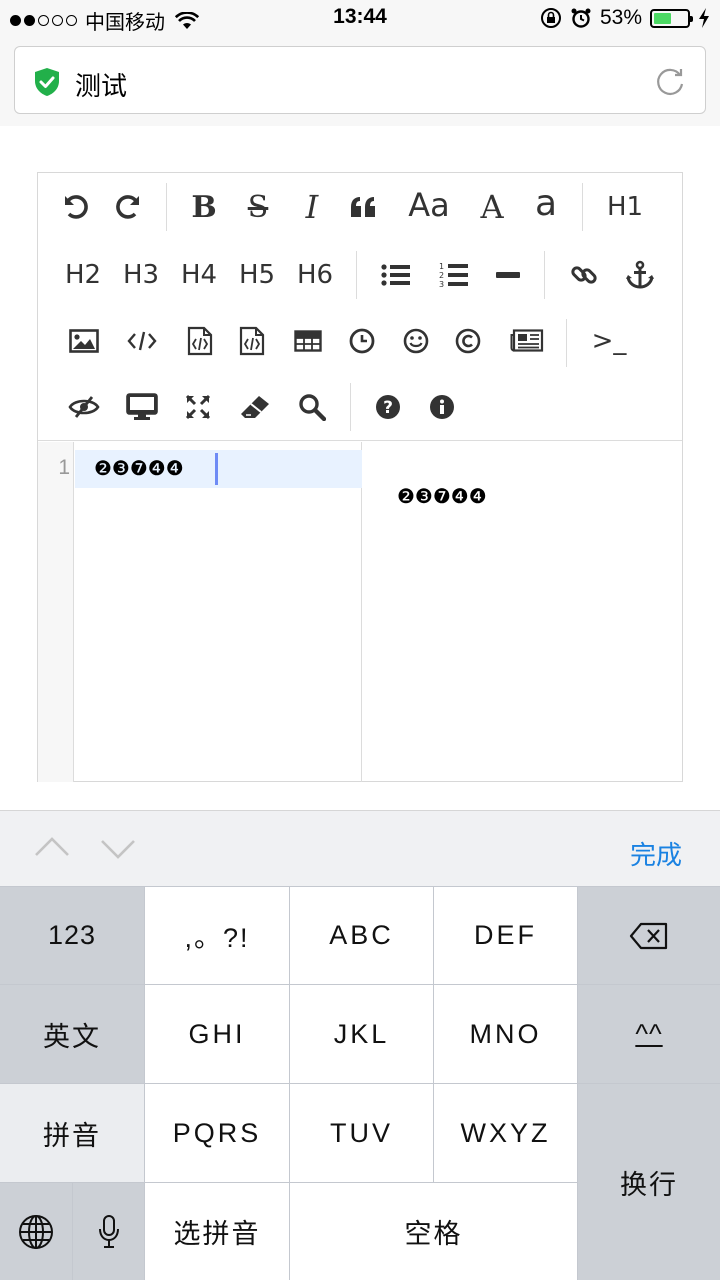  I want to click on list-ul-icon, so click(396, 275).